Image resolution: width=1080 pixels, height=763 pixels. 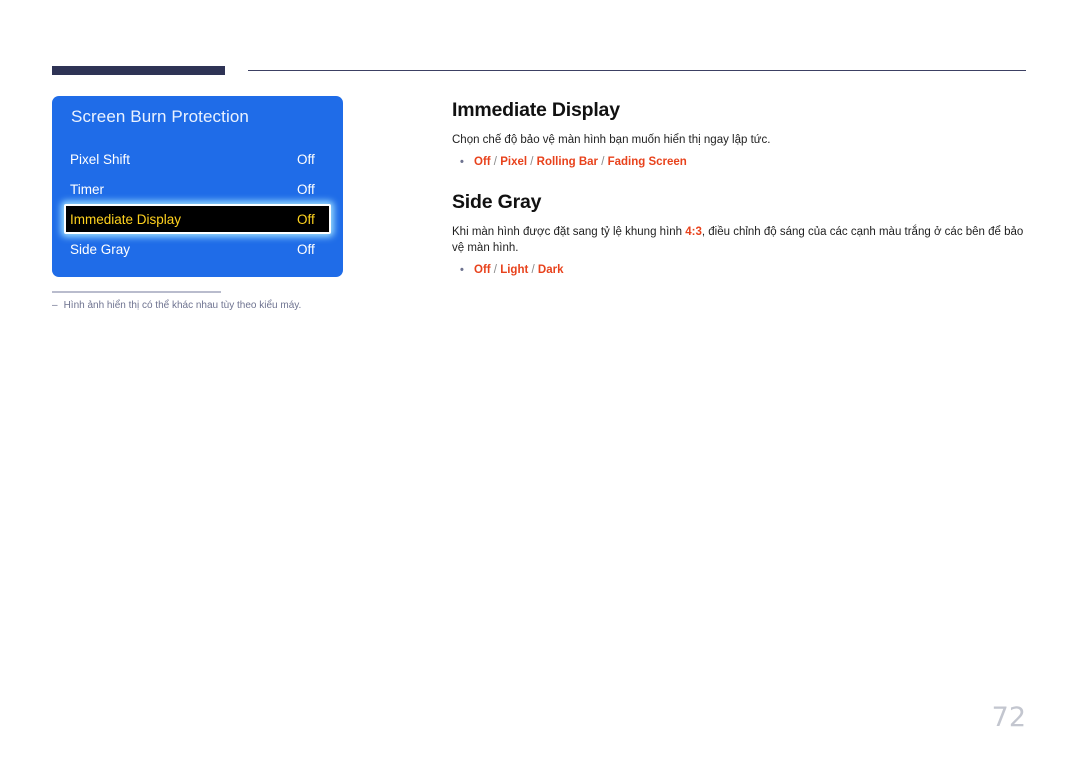 I want to click on page-number: 72, so click(x=1008, y=717).